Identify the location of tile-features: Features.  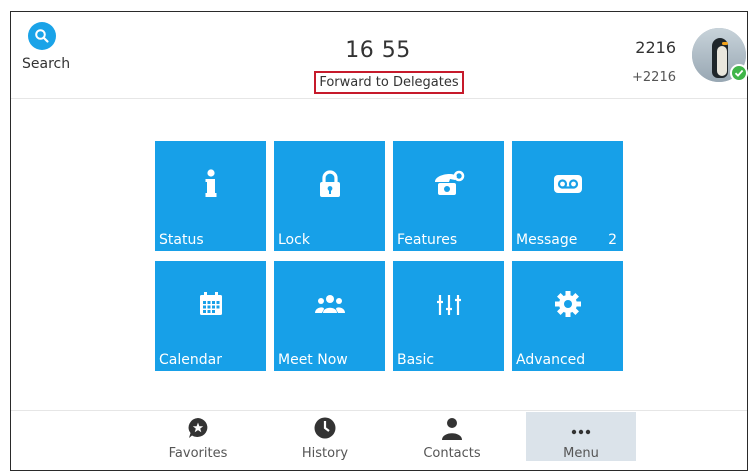
(448, 196).